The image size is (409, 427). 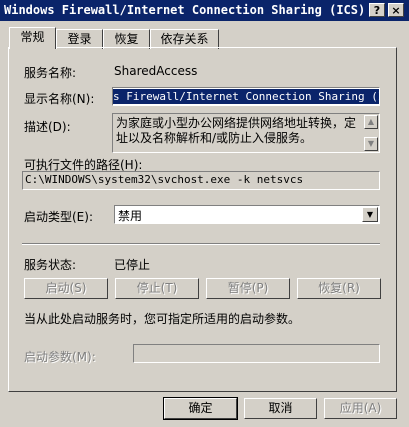 What do you see at coordinates (79, 39) in the screenshot?
I see `tab-logon: 登录` at bounding box center [79, 39].